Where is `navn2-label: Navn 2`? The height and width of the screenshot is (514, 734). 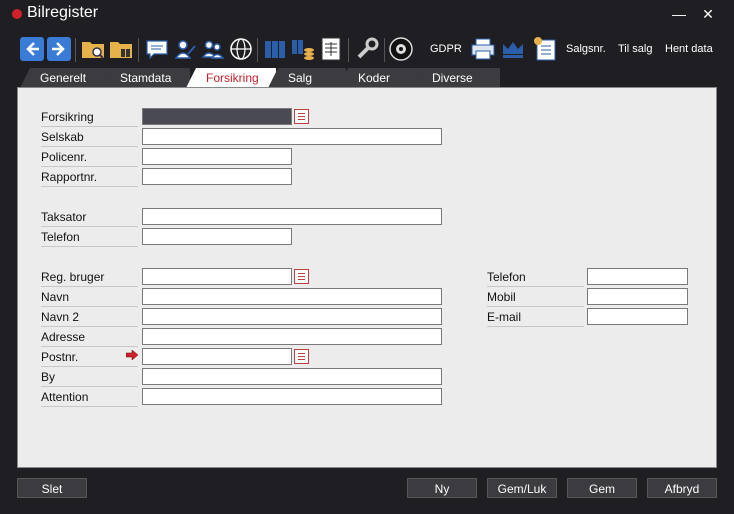 navn2-label: Navn 2 is located at coordinates (89, 318).